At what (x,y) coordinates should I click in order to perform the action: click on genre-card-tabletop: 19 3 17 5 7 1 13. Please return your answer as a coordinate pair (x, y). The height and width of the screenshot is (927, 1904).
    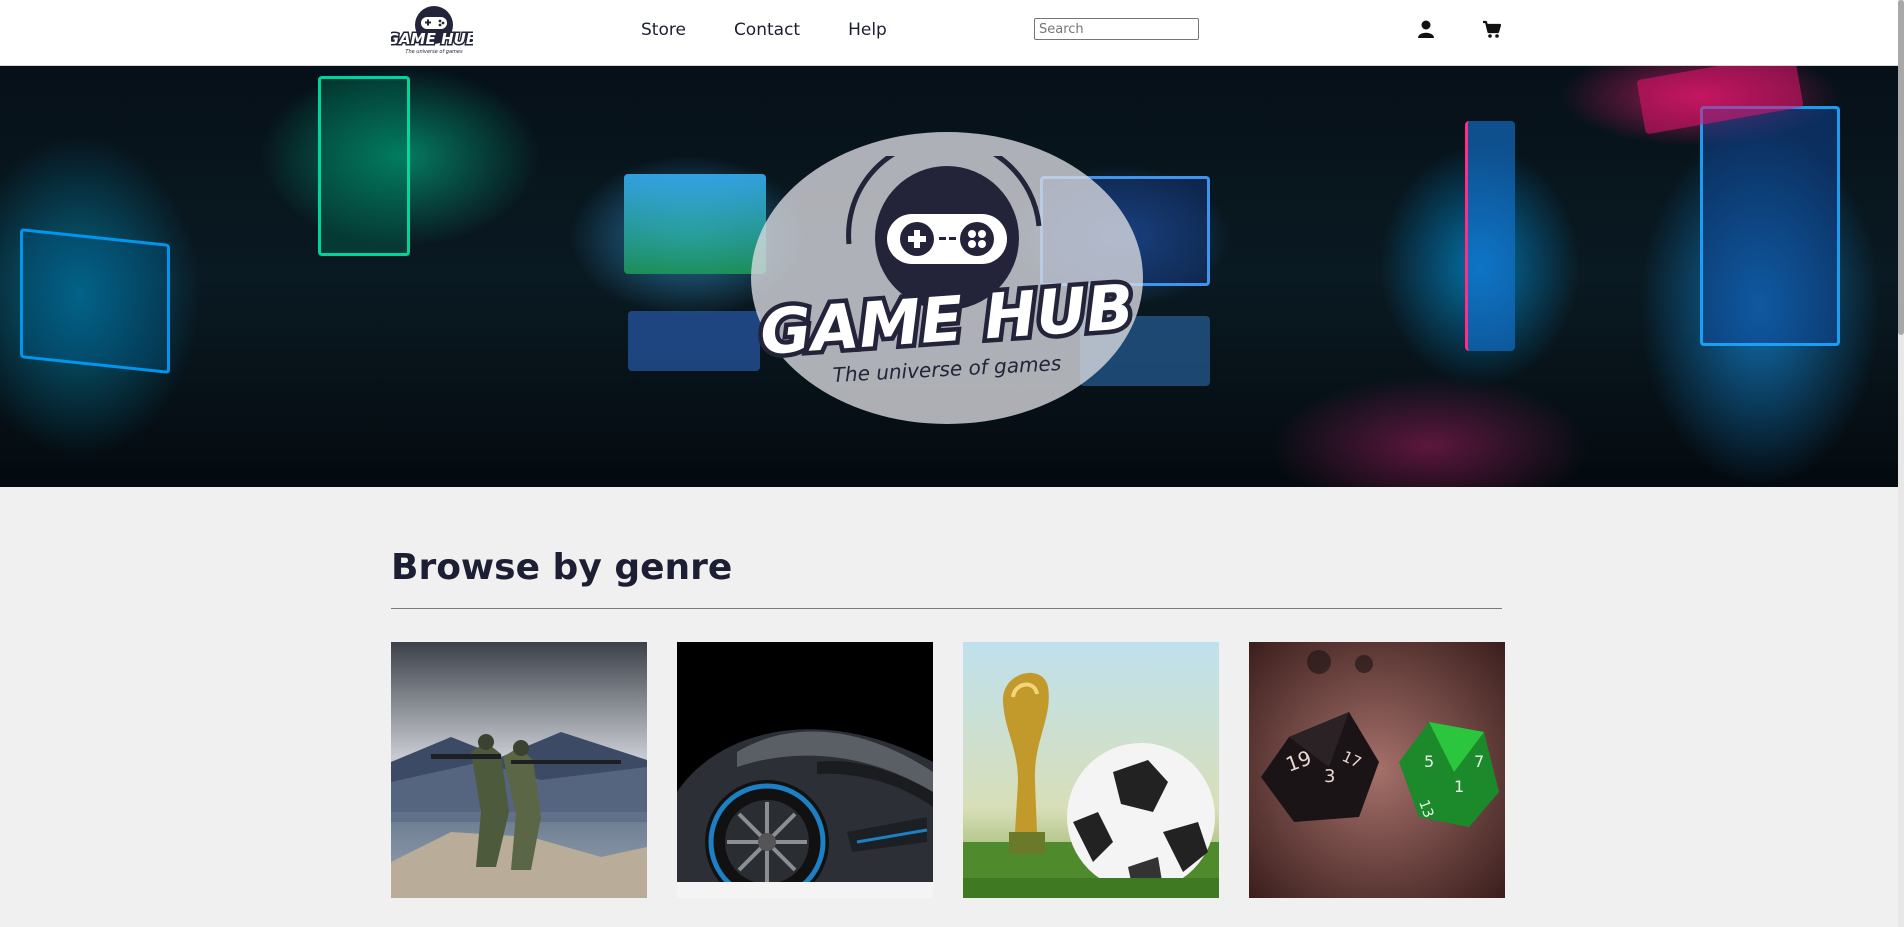
    Looking at the image, I should click on (1377, 770).